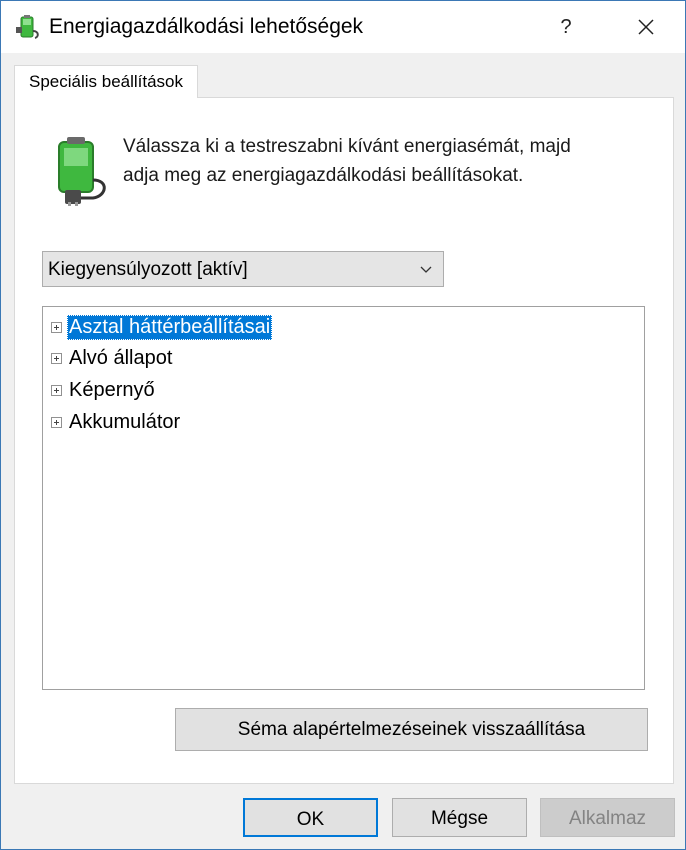 The width and height of the screenshot is (686, 850). I want to click on window-title: Energiagazdálkodási lehetőségek, so click(206, 26).